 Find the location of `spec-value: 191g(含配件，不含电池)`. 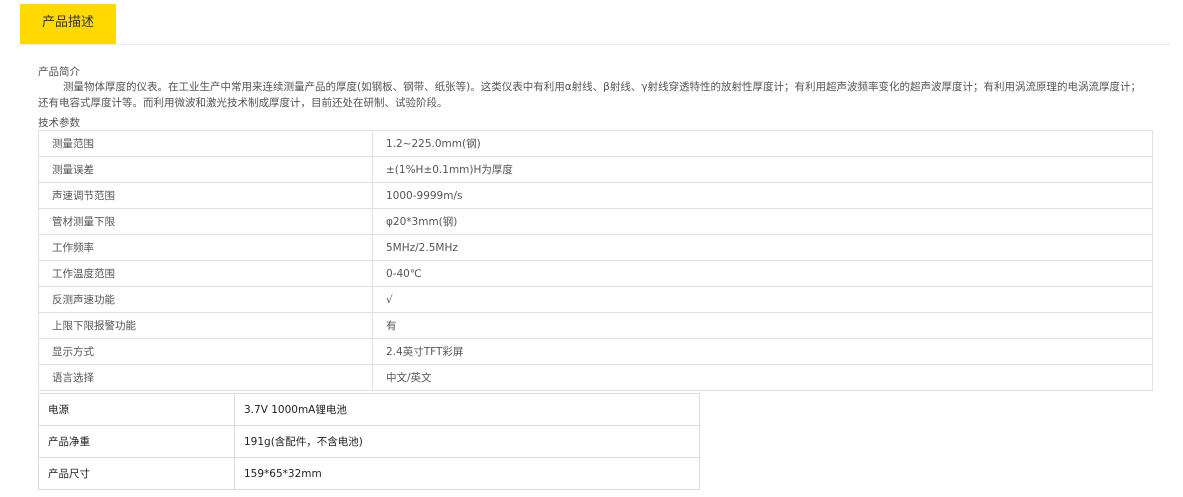

spec-value: 191g(含配件，不含电池) is located at coordinates (467, 441).